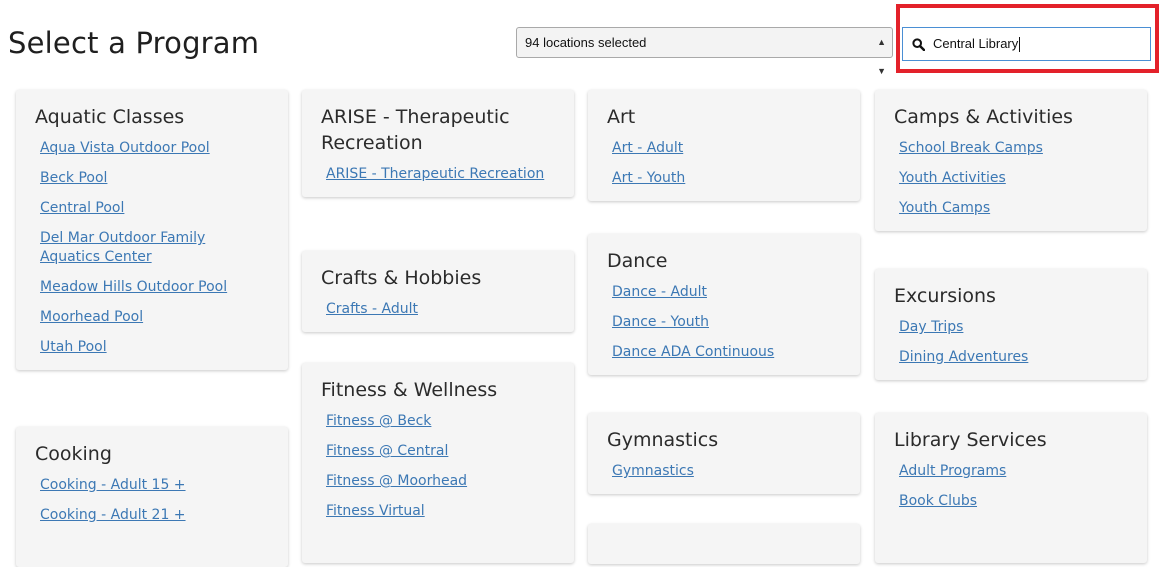 This screenshot has height=567, width=1160. I want to click on program-link: Dance ADA Continuous, so click(693, 352).